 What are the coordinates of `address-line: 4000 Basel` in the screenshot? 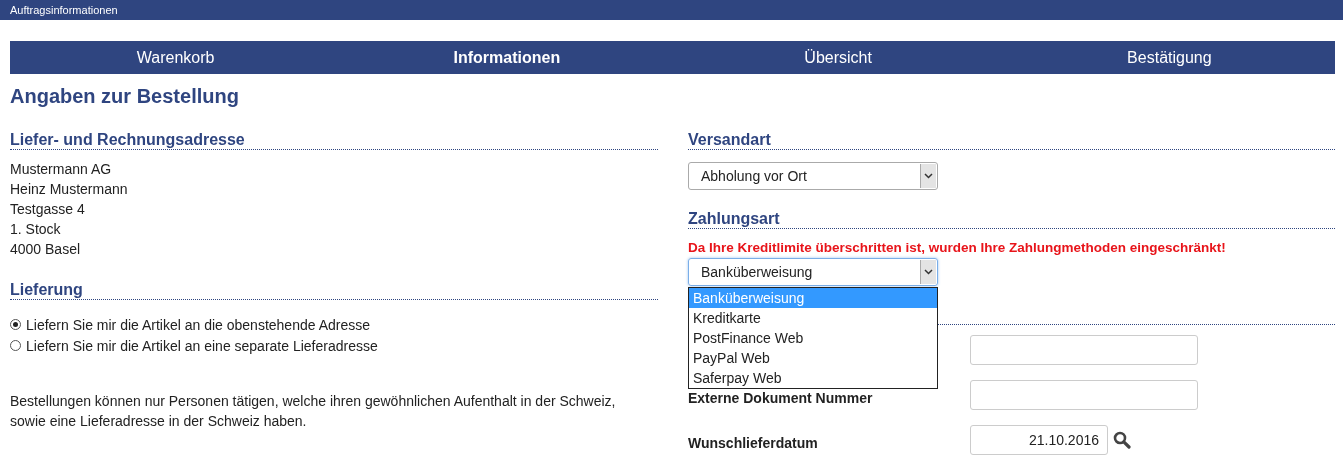 It's located at (46, 249).